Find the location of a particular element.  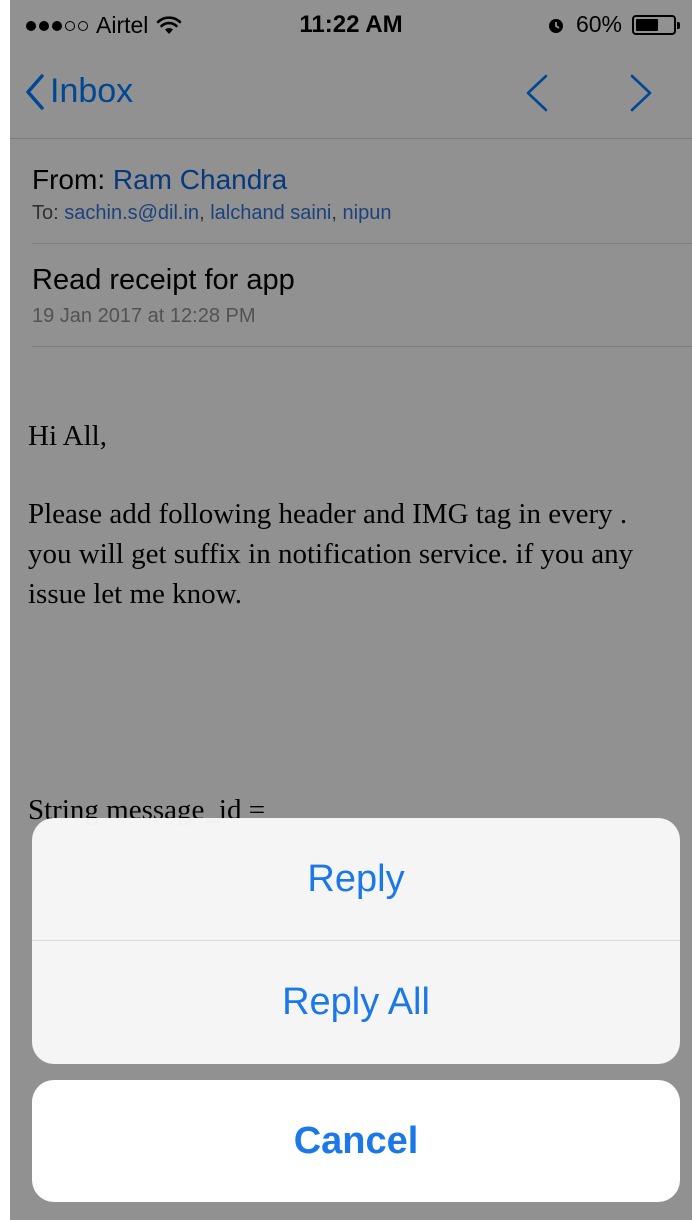

cancel-button: Cancel is located at coordinates (356, 1141).